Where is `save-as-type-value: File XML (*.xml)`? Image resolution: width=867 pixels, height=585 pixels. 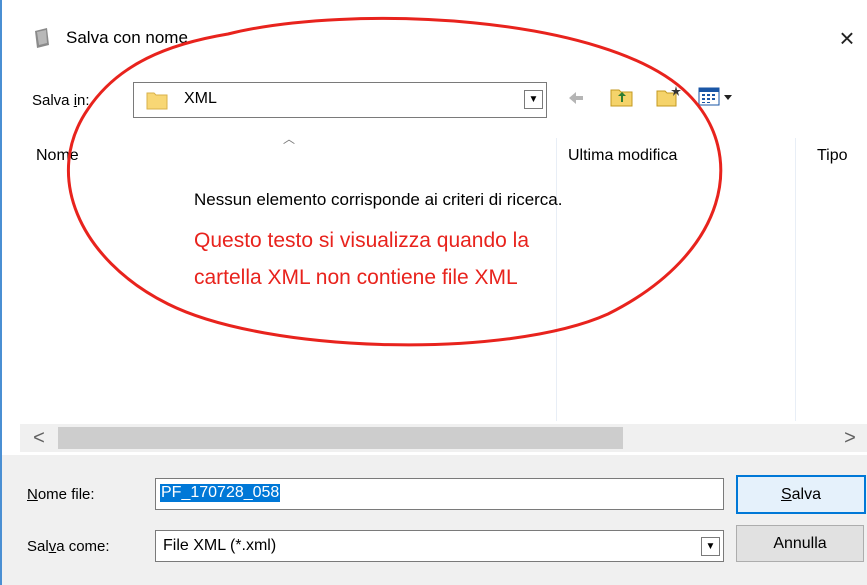 save-as-type-value: File XML (*.xml) is located at coordinates (220, 545).